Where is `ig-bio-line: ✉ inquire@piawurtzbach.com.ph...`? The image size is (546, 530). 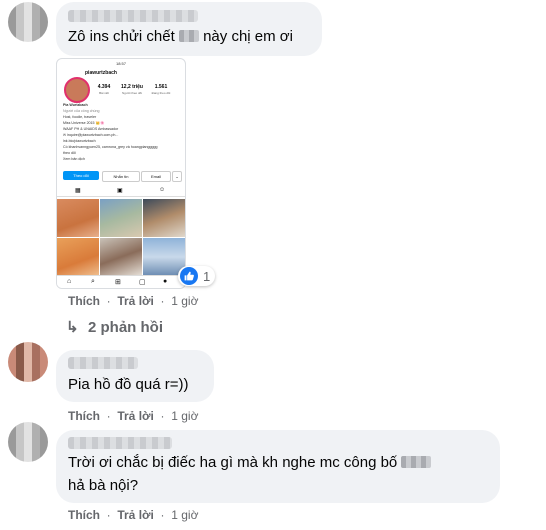
ig-bio-line: ✉ inquire@piawurtzbach.com.ph... is located at coordinates (91, 135).